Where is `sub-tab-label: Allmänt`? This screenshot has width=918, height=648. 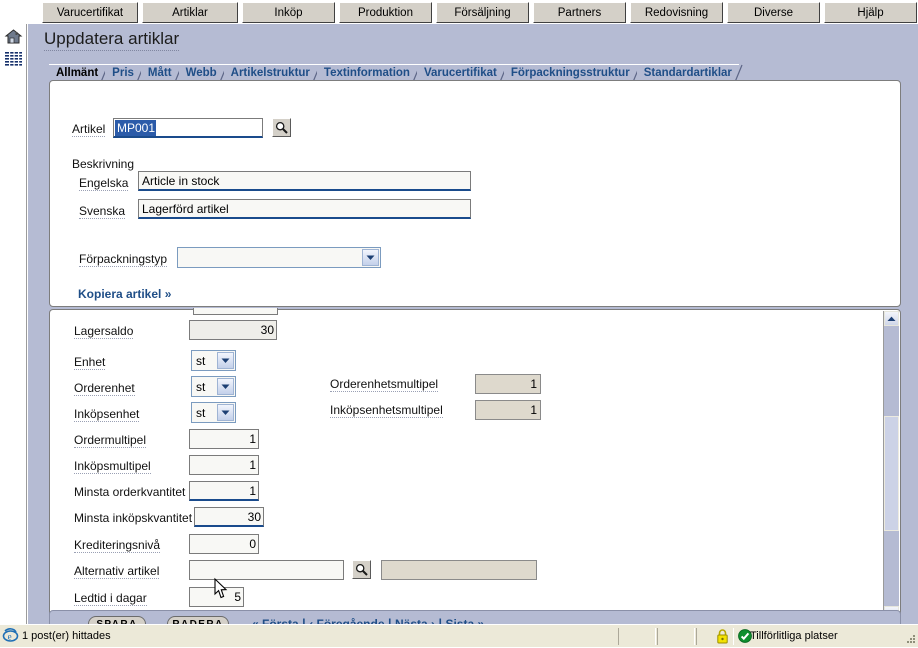 sub-tab-label: Allmänt is located at coordinates (77, 73).